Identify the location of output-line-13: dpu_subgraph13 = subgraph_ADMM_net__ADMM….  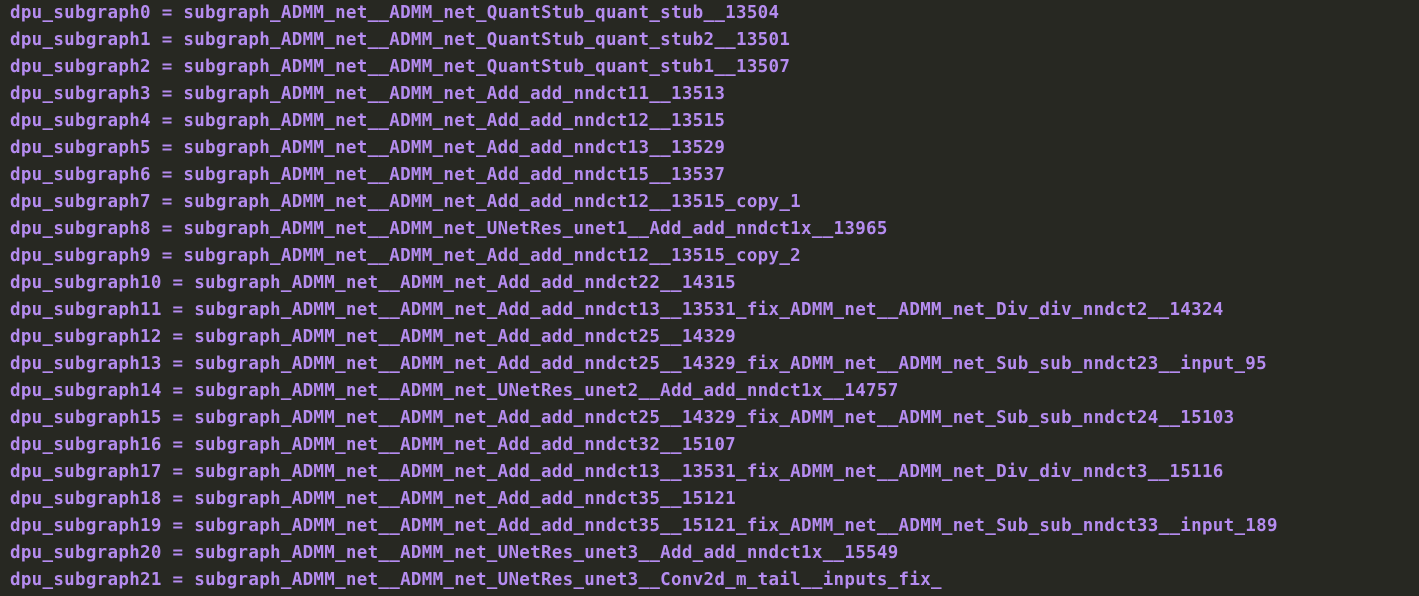
(638, 364).